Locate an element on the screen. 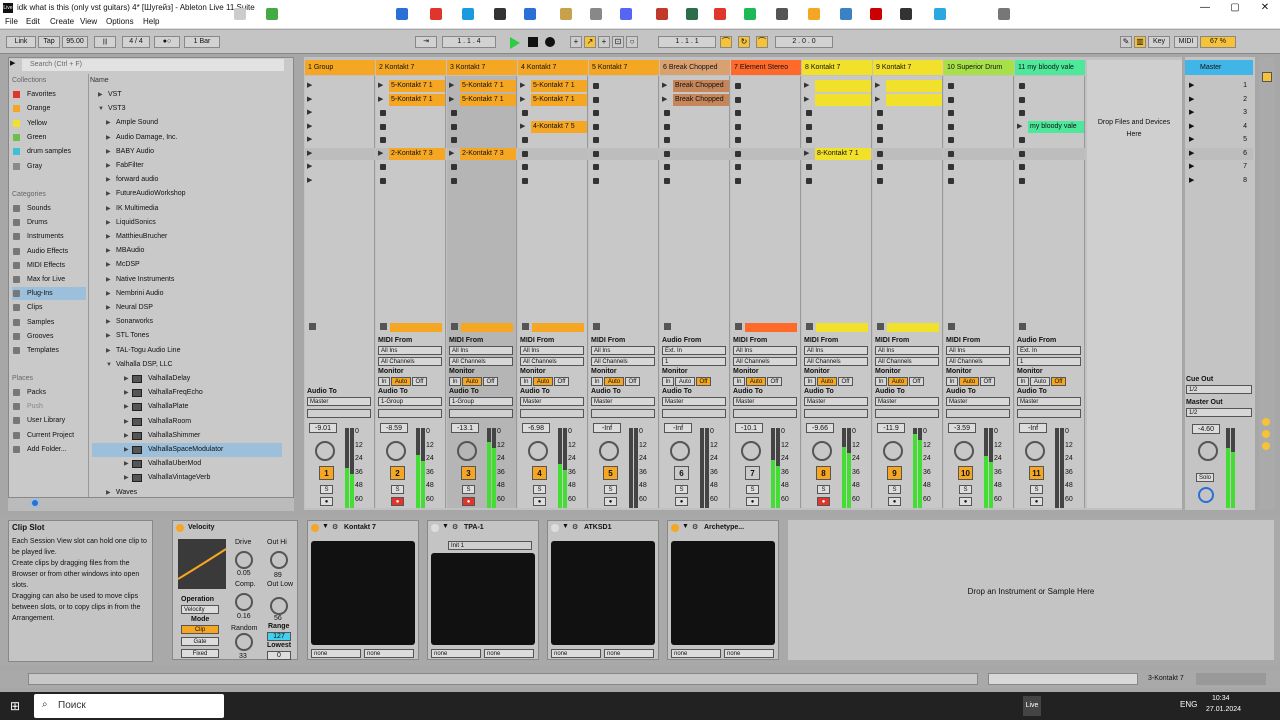  stop-icon is located at coordinates (533, 42).